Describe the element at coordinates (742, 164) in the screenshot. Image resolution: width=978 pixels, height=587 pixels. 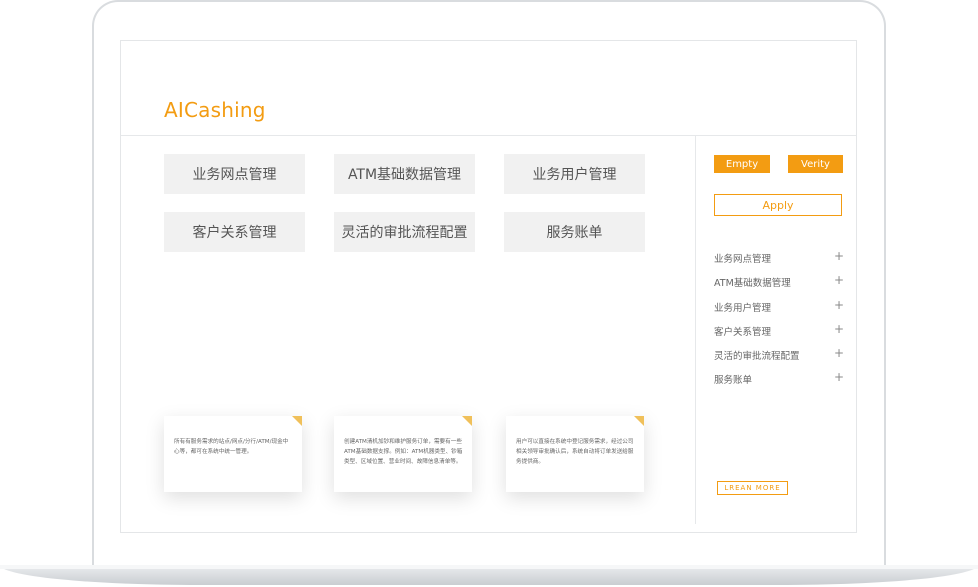
I see `empty-button: Empty` at that location.